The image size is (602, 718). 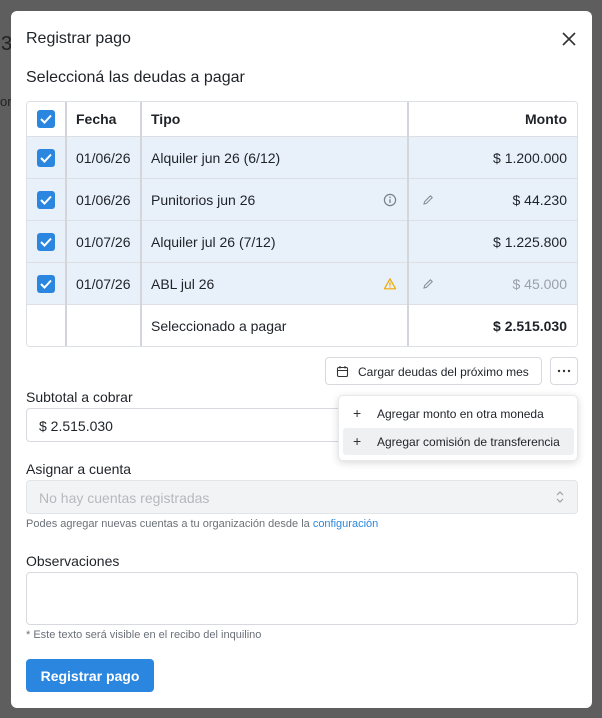 I want to click on submit-label: Registrar pago, so click(x=90, y=675).